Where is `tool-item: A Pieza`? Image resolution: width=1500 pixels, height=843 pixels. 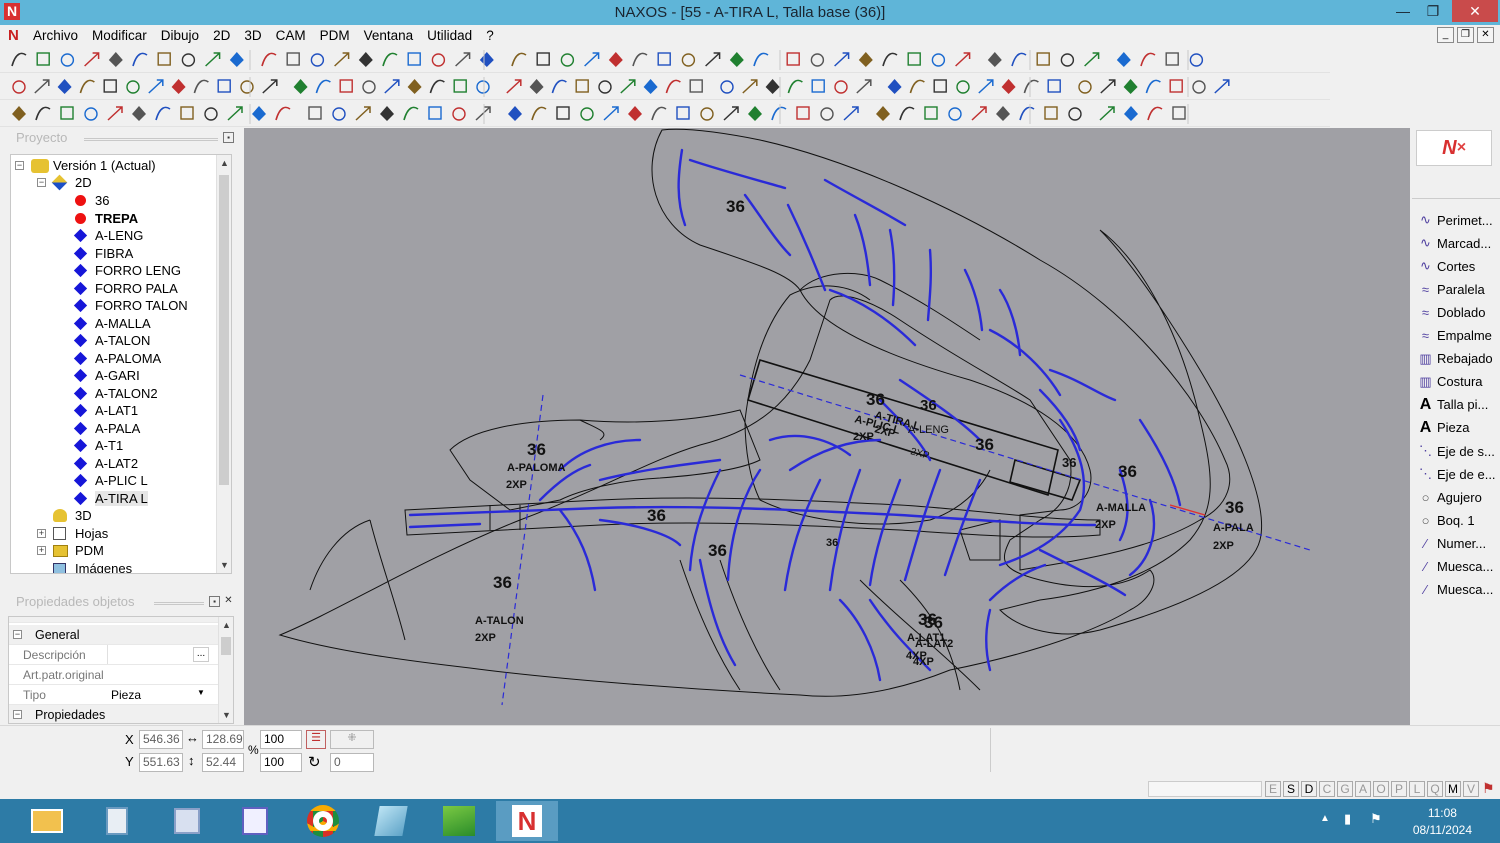 tool-item: A Pieza is located at coordinates (1443, 428).